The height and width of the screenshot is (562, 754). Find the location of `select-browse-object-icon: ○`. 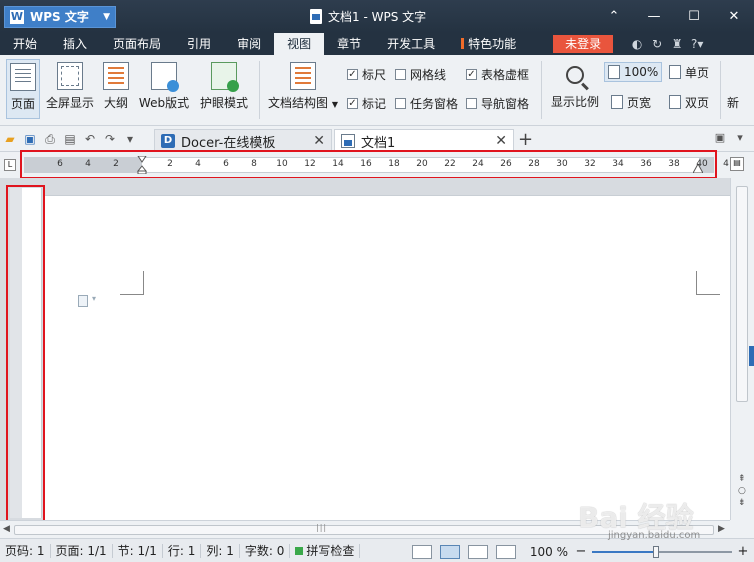

select-browse-object-icon: ○ is located at coordinates (742, 491).